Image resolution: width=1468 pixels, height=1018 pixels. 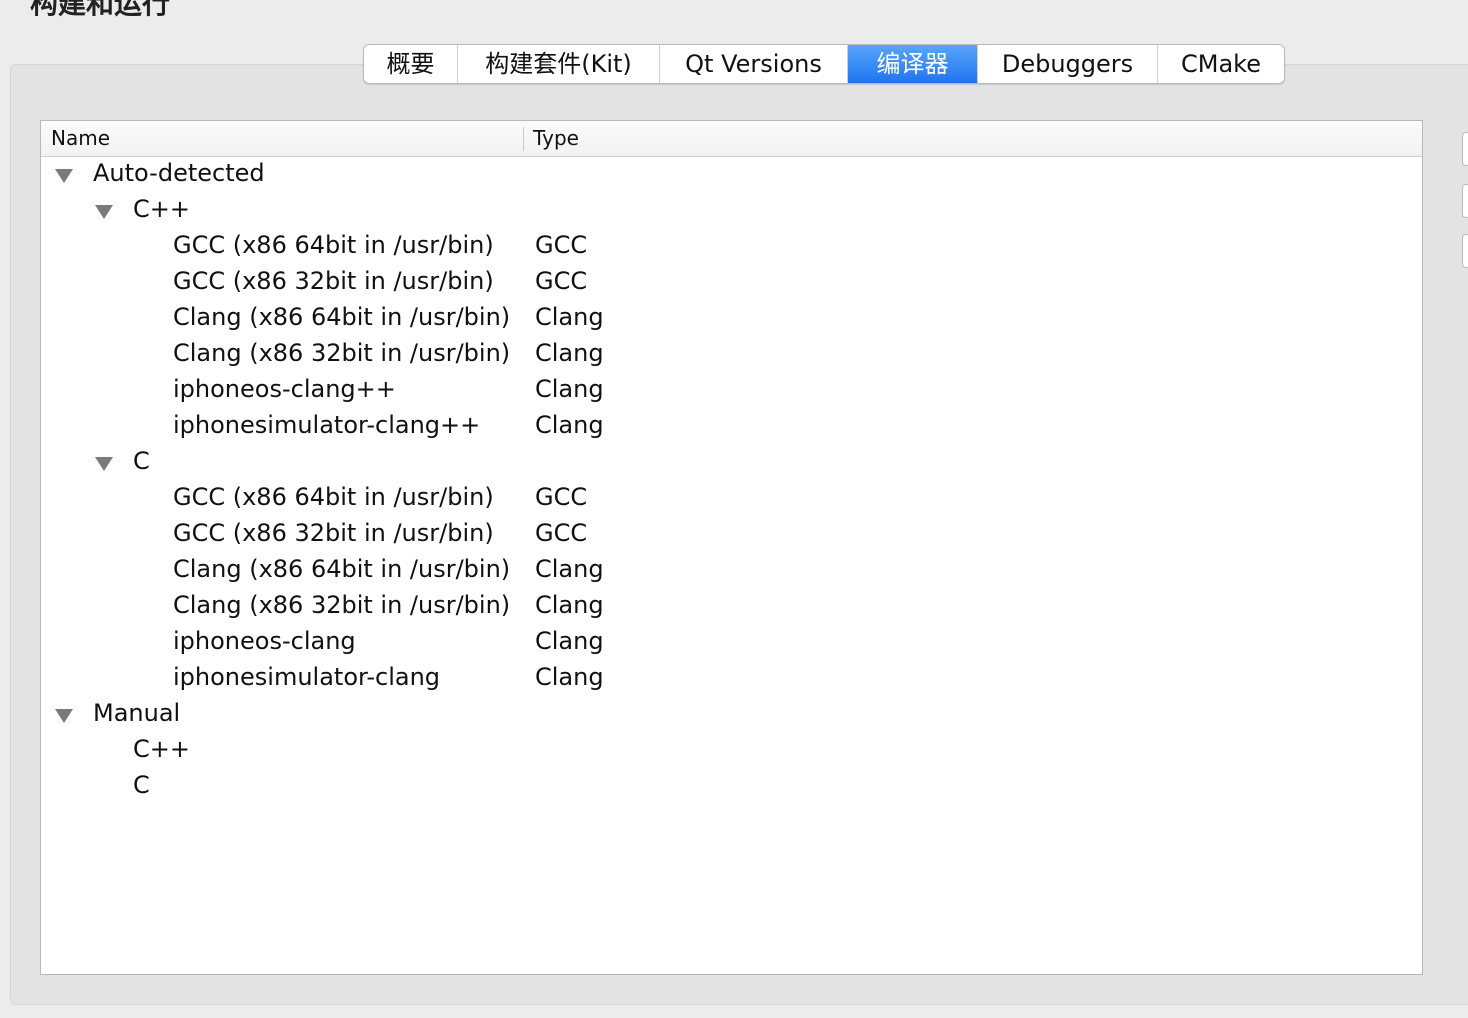 I want to click on tree-item-label: Auto-detected, so click(x=179, y=173).